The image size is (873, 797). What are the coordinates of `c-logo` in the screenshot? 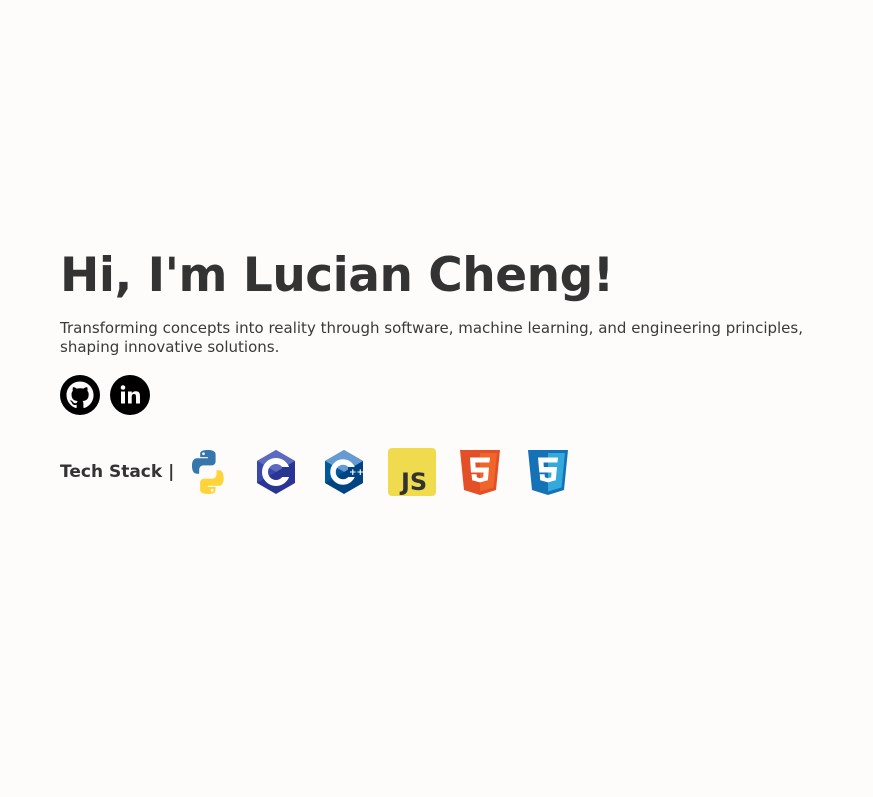 It's located at (276, 472).